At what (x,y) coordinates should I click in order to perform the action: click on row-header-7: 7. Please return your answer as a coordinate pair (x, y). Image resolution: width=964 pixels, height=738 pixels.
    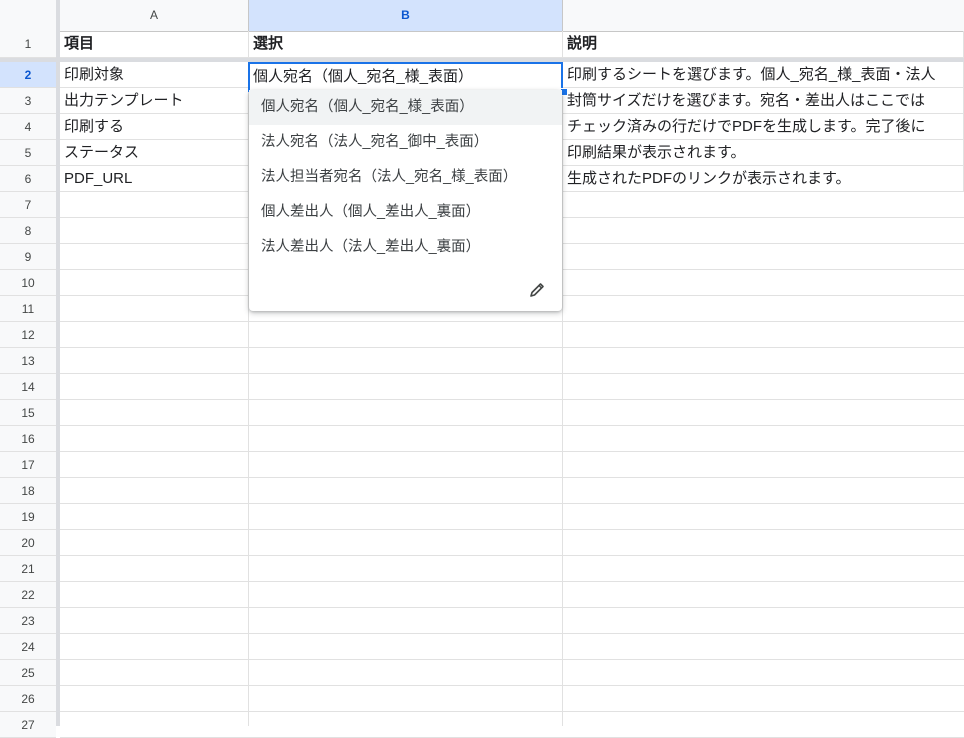
    Looking at the image, I should click on (28, 205).